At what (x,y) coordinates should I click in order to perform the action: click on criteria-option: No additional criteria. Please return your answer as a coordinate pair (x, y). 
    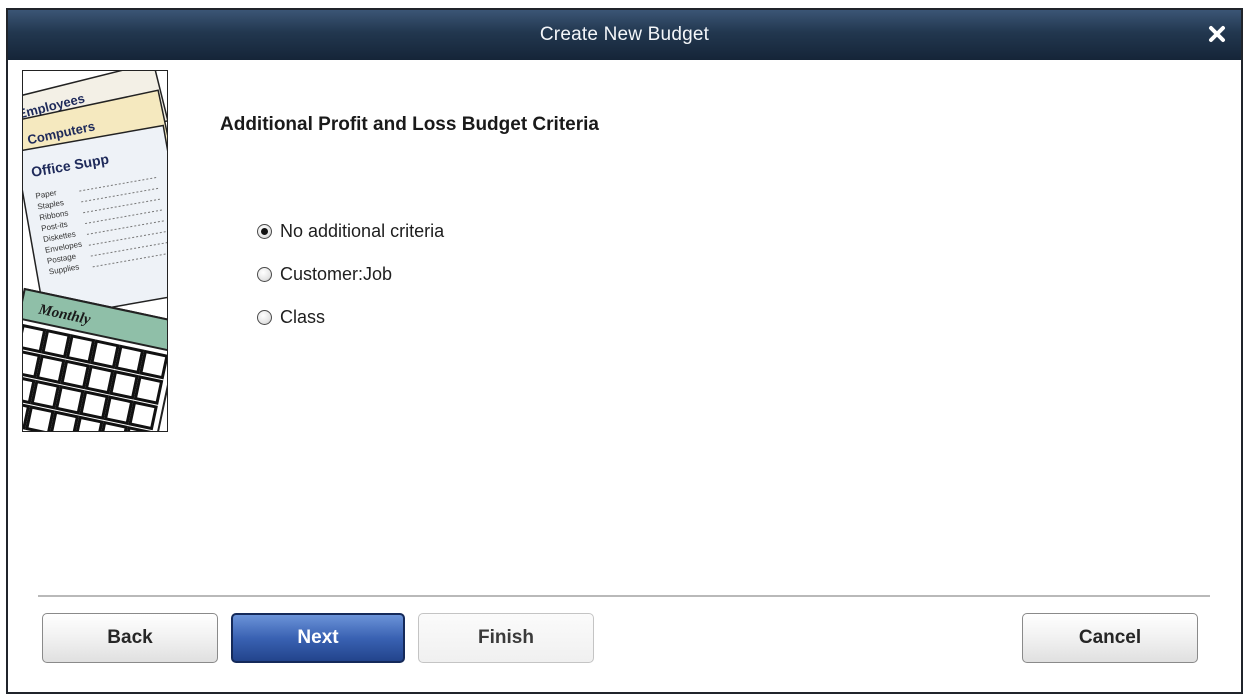
    Looking at the image, I should click on (350, 231).